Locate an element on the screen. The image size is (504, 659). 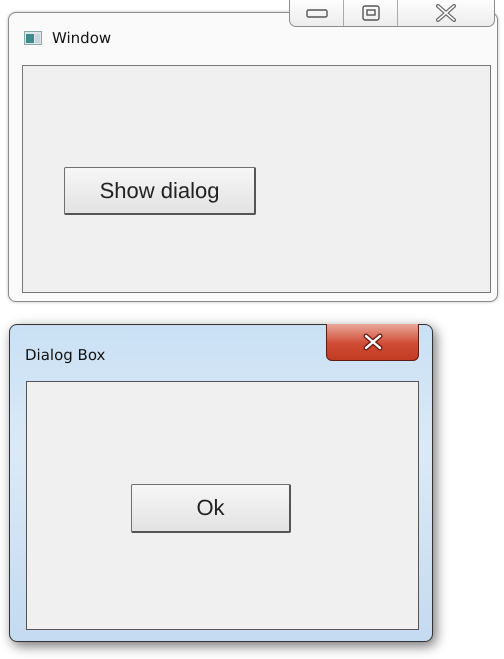
close-button is located at coordinates (372, 342).